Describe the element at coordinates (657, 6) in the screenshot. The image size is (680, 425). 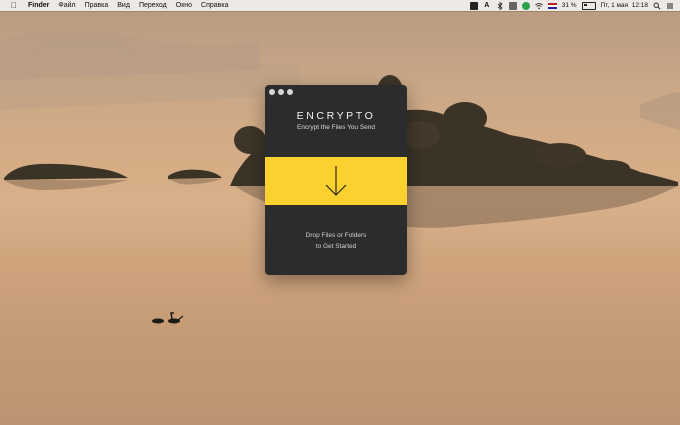
I see `search-icon` at that location.